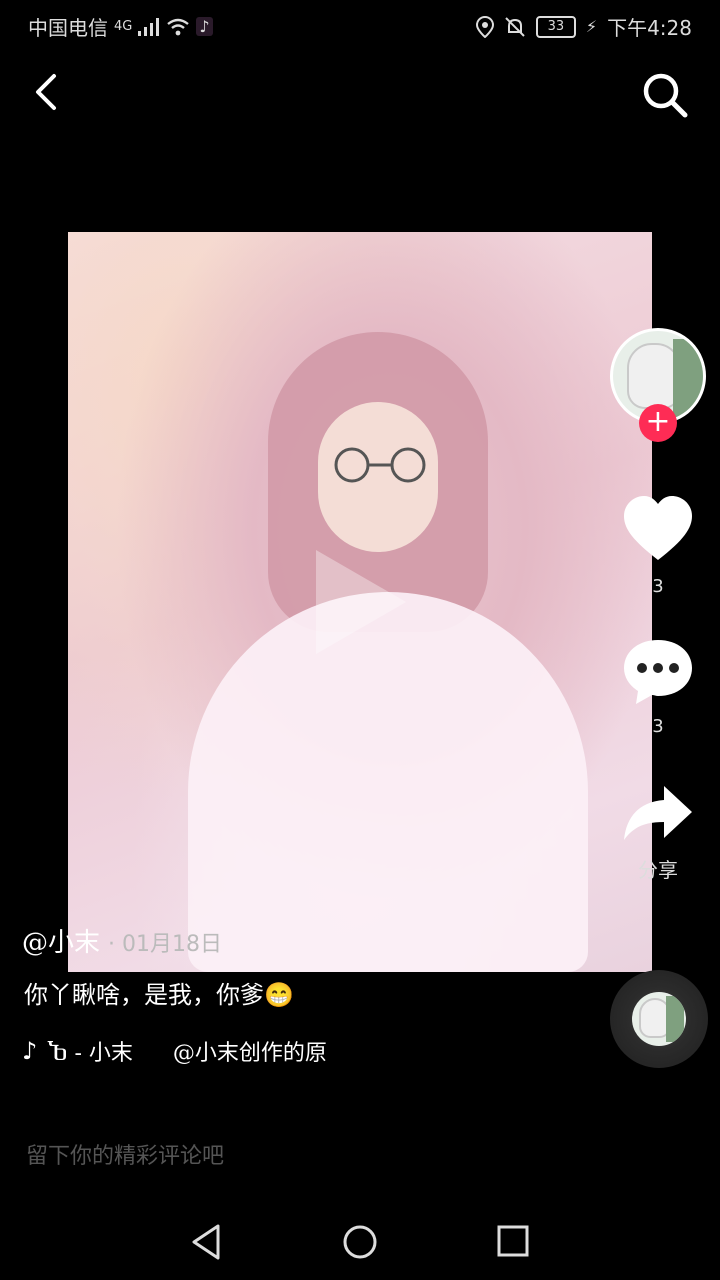 The height and width of the screenshot is (1280, 720). Describe the element at coordinates (591, 26) in the screenshot. I see `charging-icon: ⚡` at that location.